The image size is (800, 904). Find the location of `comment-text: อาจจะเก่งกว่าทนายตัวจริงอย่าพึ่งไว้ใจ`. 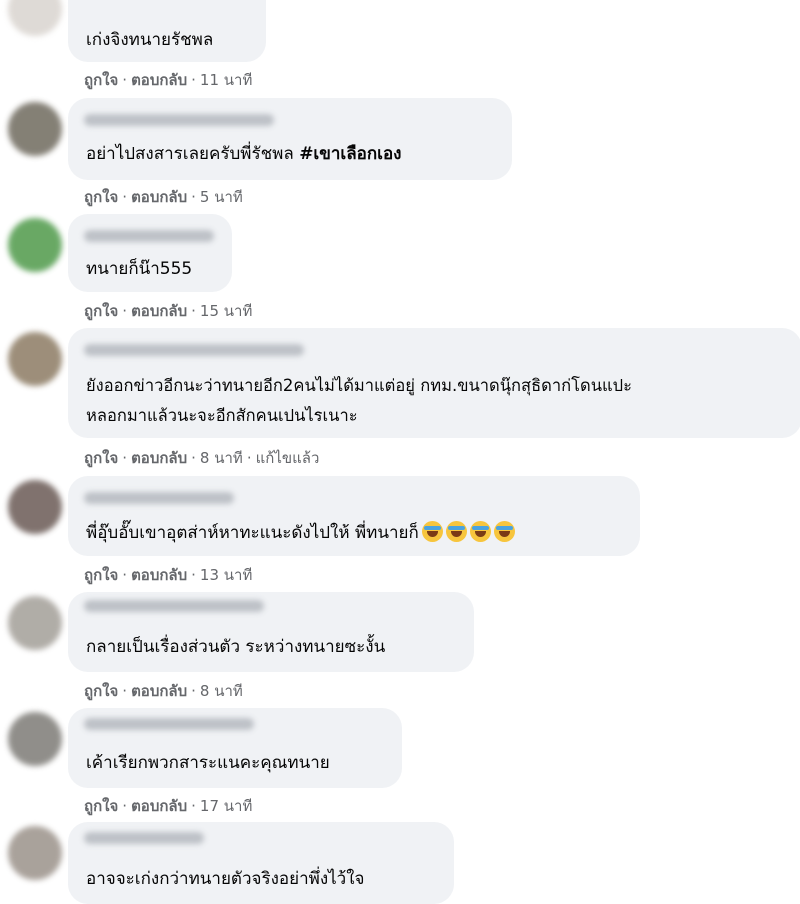

comment-text: อาจจะเก่งกว่าทนายตัวจริงอย่าพึ่งไว้ใจ is located at coordinates (225, 879).